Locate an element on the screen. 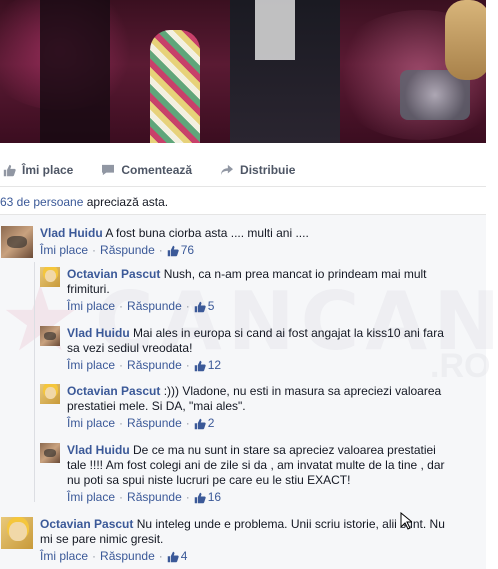 Image resolution: width=498 pixels, height=569 pixels. comment-like-count: 16 is located at coordinates (214, 497).